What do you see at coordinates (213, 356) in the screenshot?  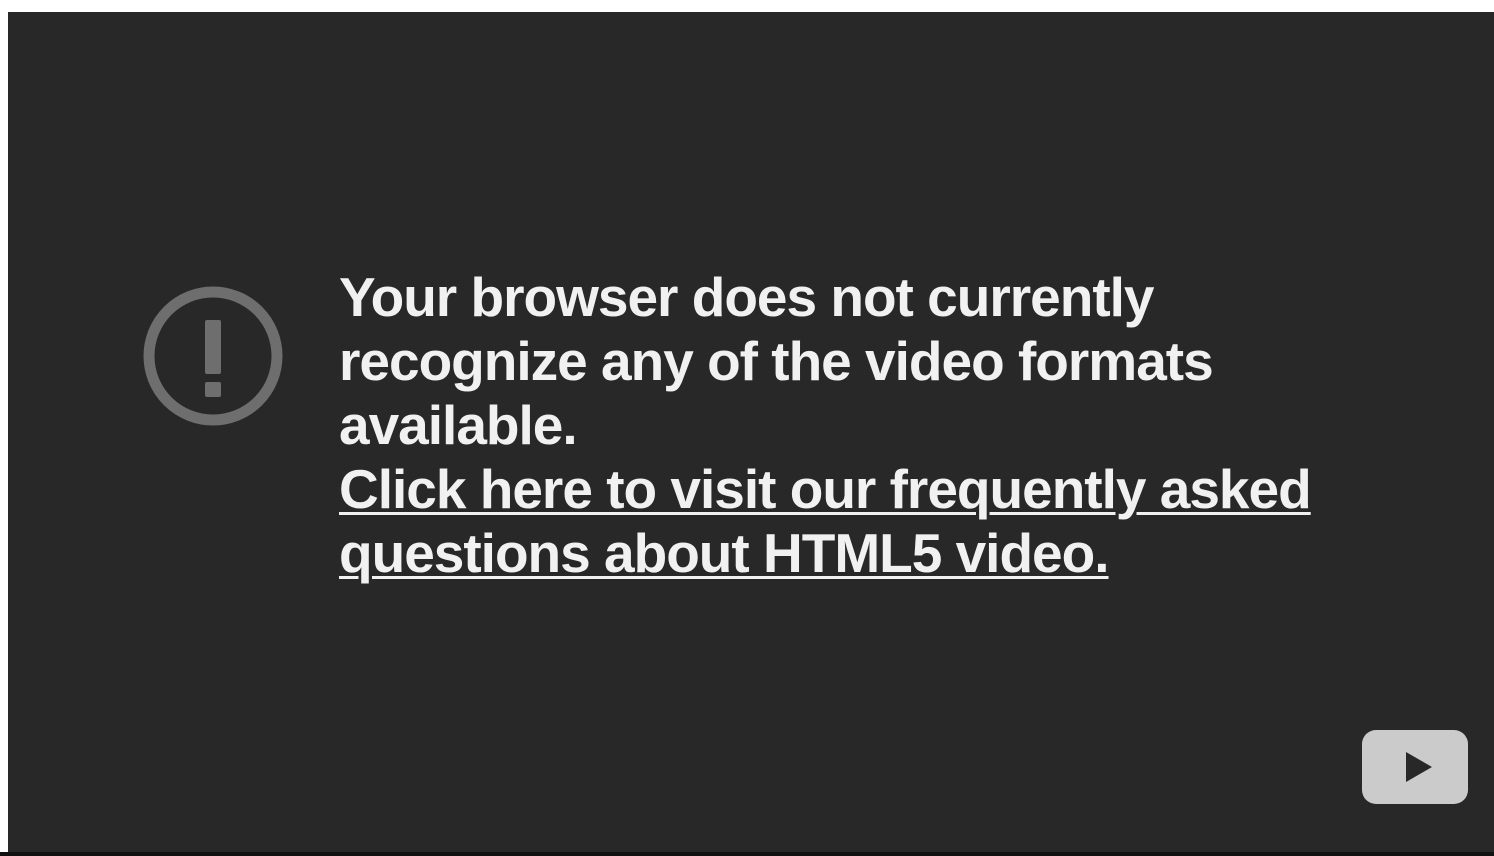 I see `exclamation-circle-icon` at bounding box center [213, 356].